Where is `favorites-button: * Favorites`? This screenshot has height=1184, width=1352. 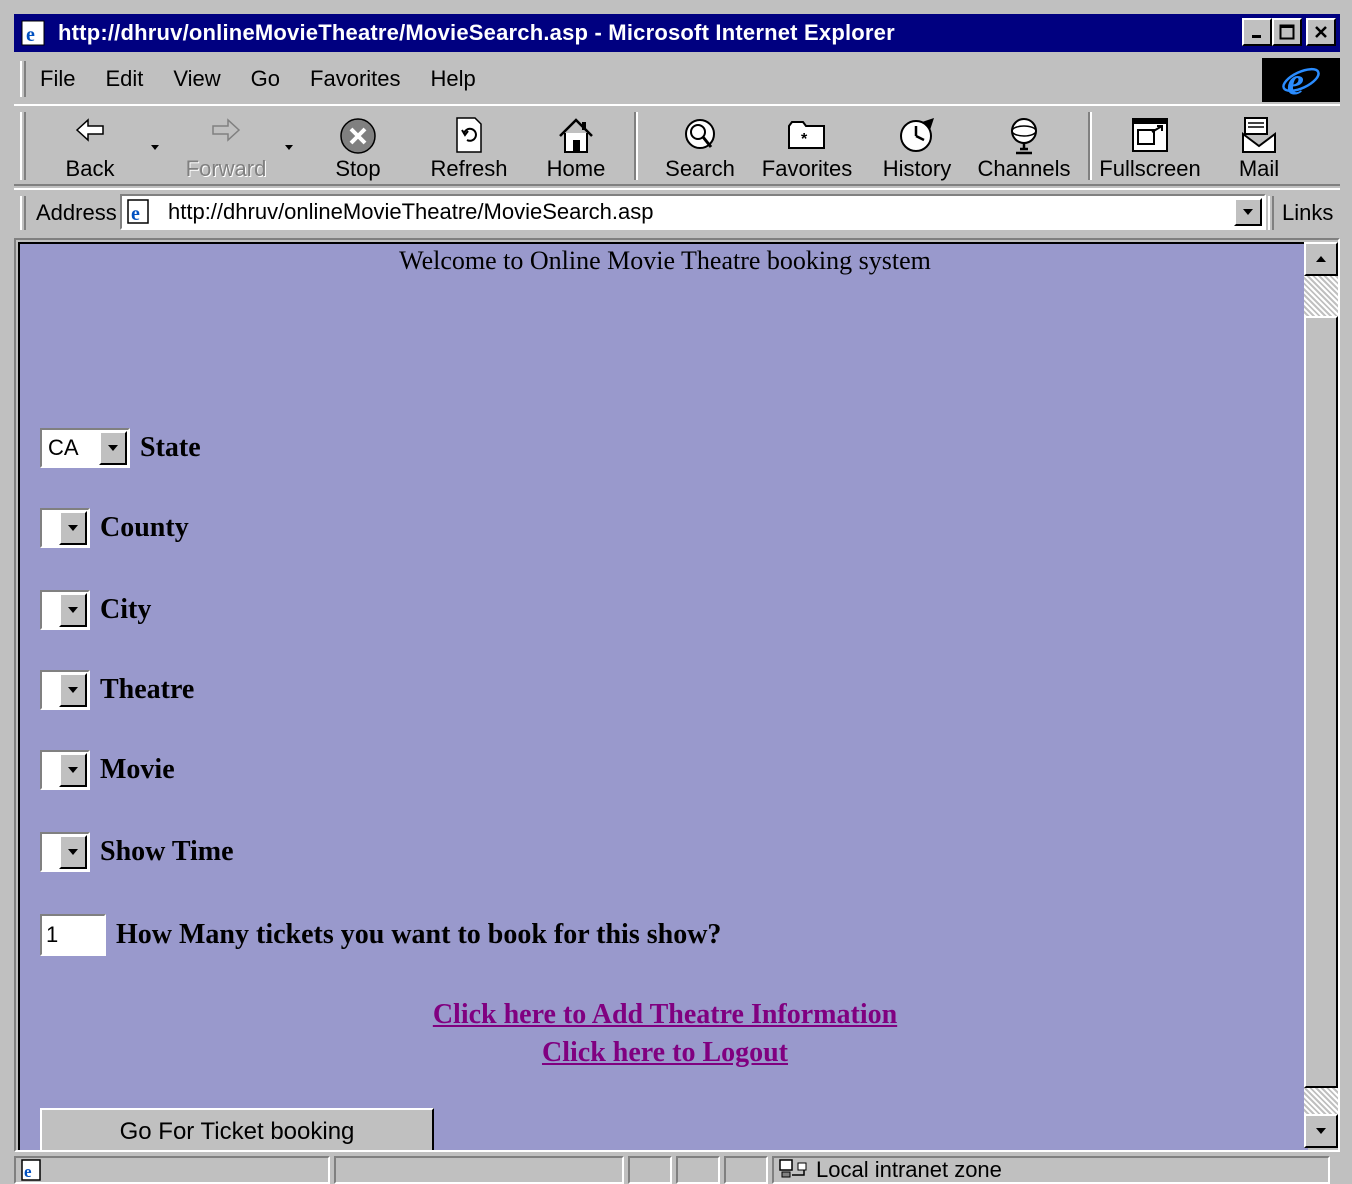
favorites-button: * Favorites is located at coordinates (807, 147).